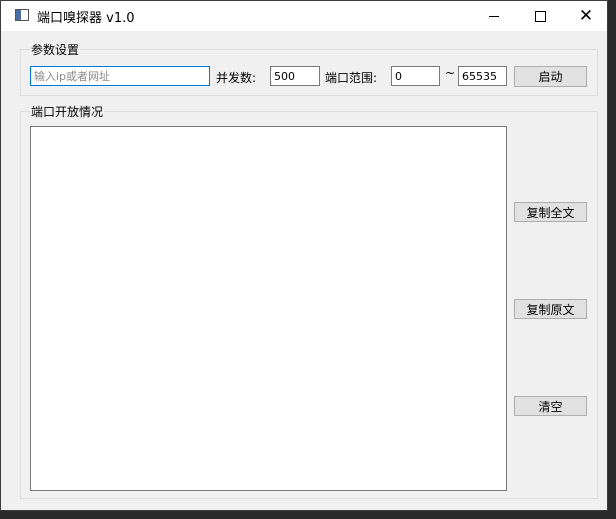 Image resolution: width=616 pixels, height=519 pixels. I want to click on port-end-input, so click(482, 76).